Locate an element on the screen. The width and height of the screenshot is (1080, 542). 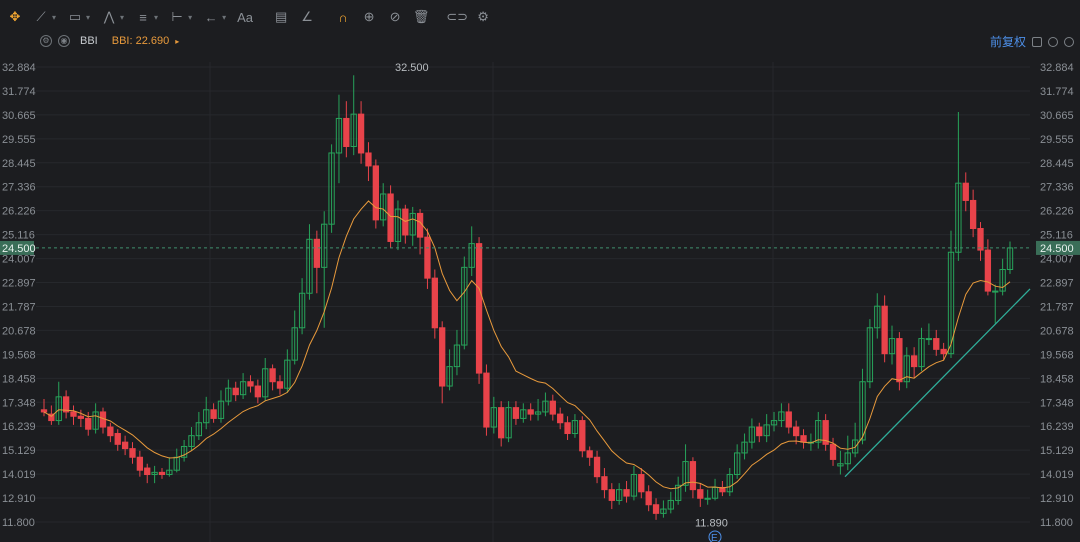
y-tick-label-right: 21.787 is located at coordinates (1057, 307).